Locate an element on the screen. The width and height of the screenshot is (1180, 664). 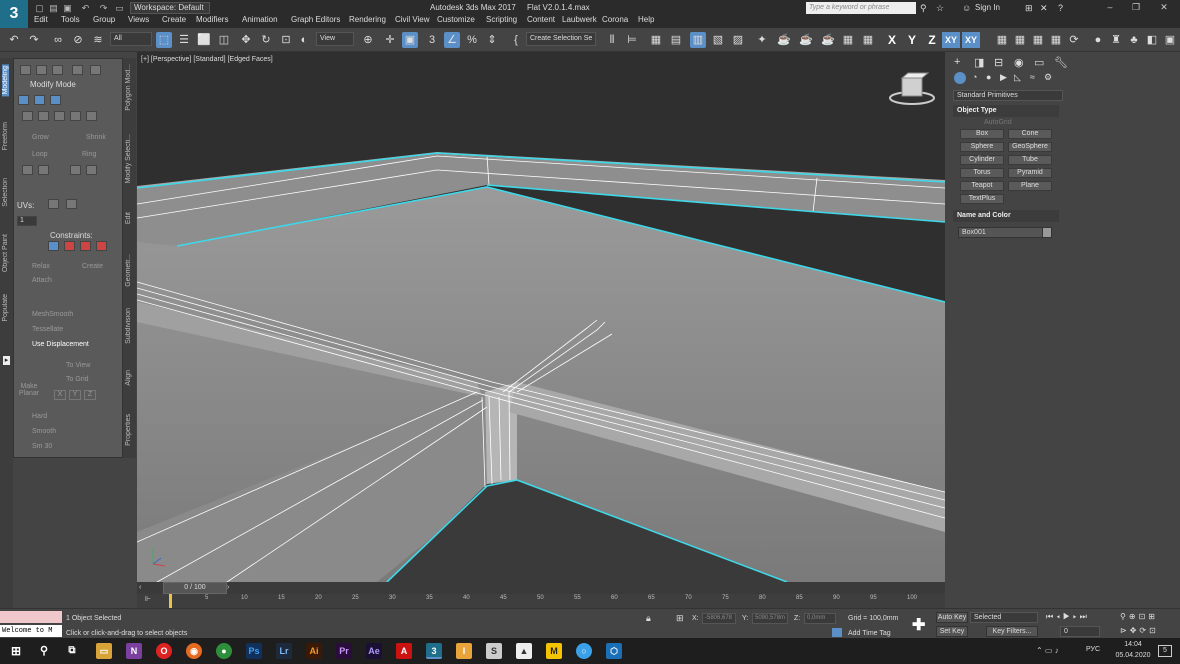
add-time-tag-button: Add Time Tag is located at coordinates (869, 633).